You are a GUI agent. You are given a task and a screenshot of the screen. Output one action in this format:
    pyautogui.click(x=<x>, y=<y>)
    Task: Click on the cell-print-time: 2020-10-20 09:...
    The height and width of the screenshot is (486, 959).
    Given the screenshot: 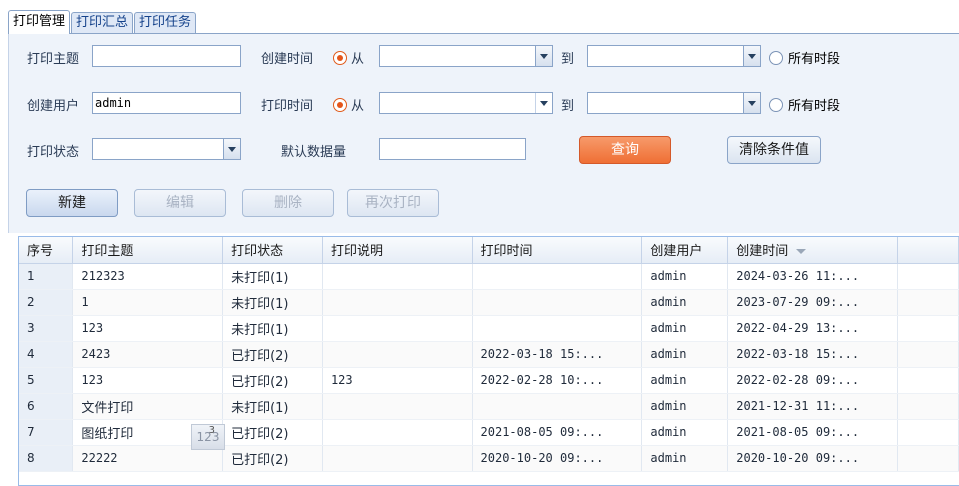 What is the action you would take?
    pyautogui.click(x=557, y=458)
    